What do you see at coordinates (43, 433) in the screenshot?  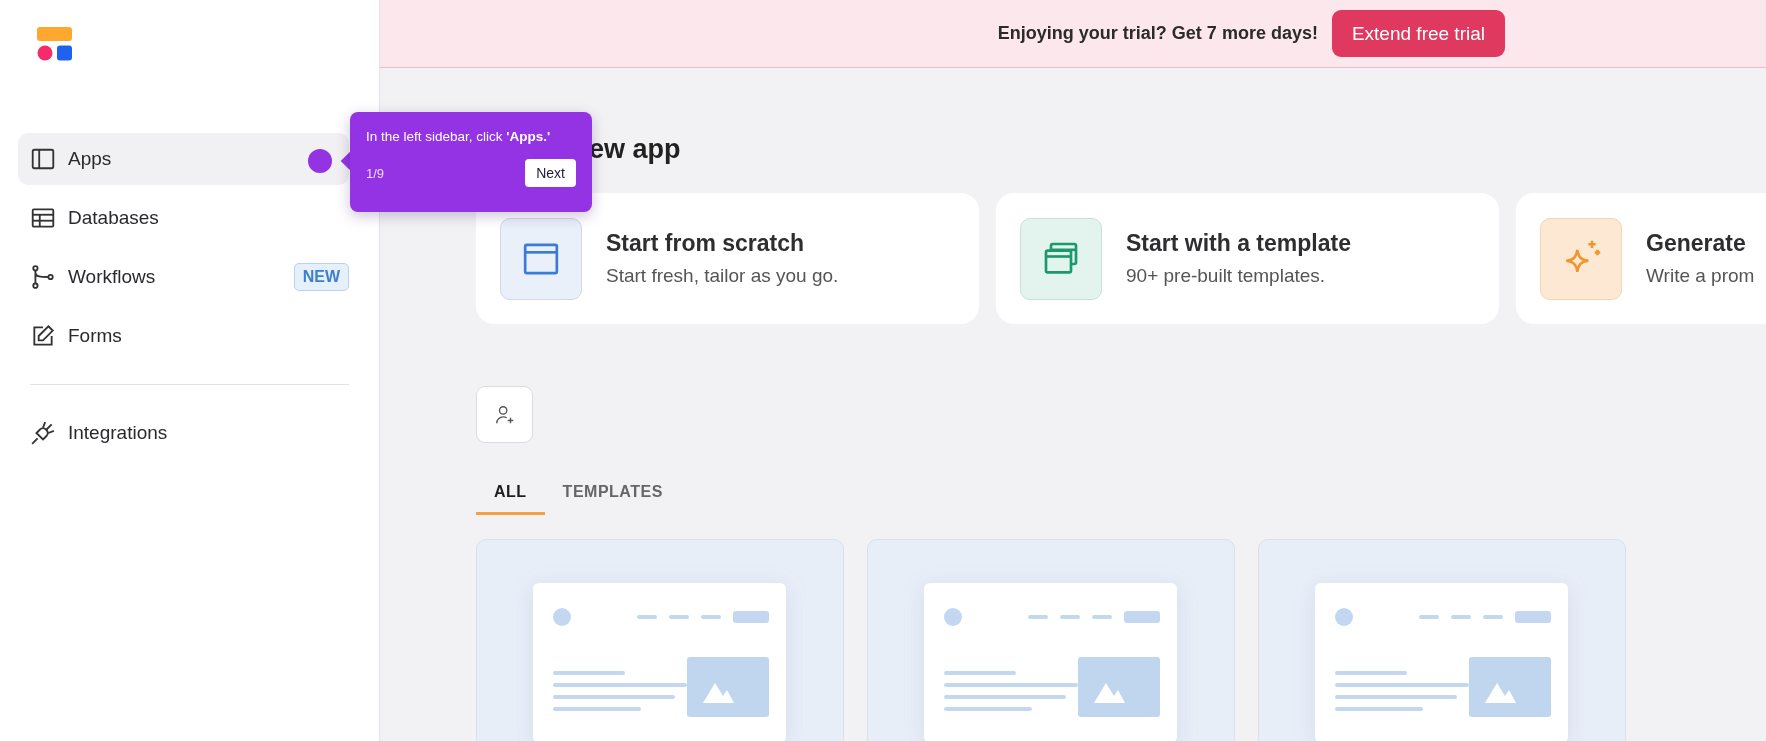 I see `plug-icon` at bounding box center [43, 433].